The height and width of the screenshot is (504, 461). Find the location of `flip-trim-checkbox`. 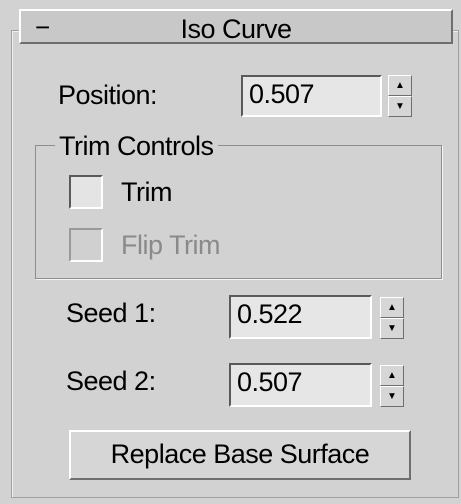

flip-trim-checkbox is located at coordinates (86, 245).